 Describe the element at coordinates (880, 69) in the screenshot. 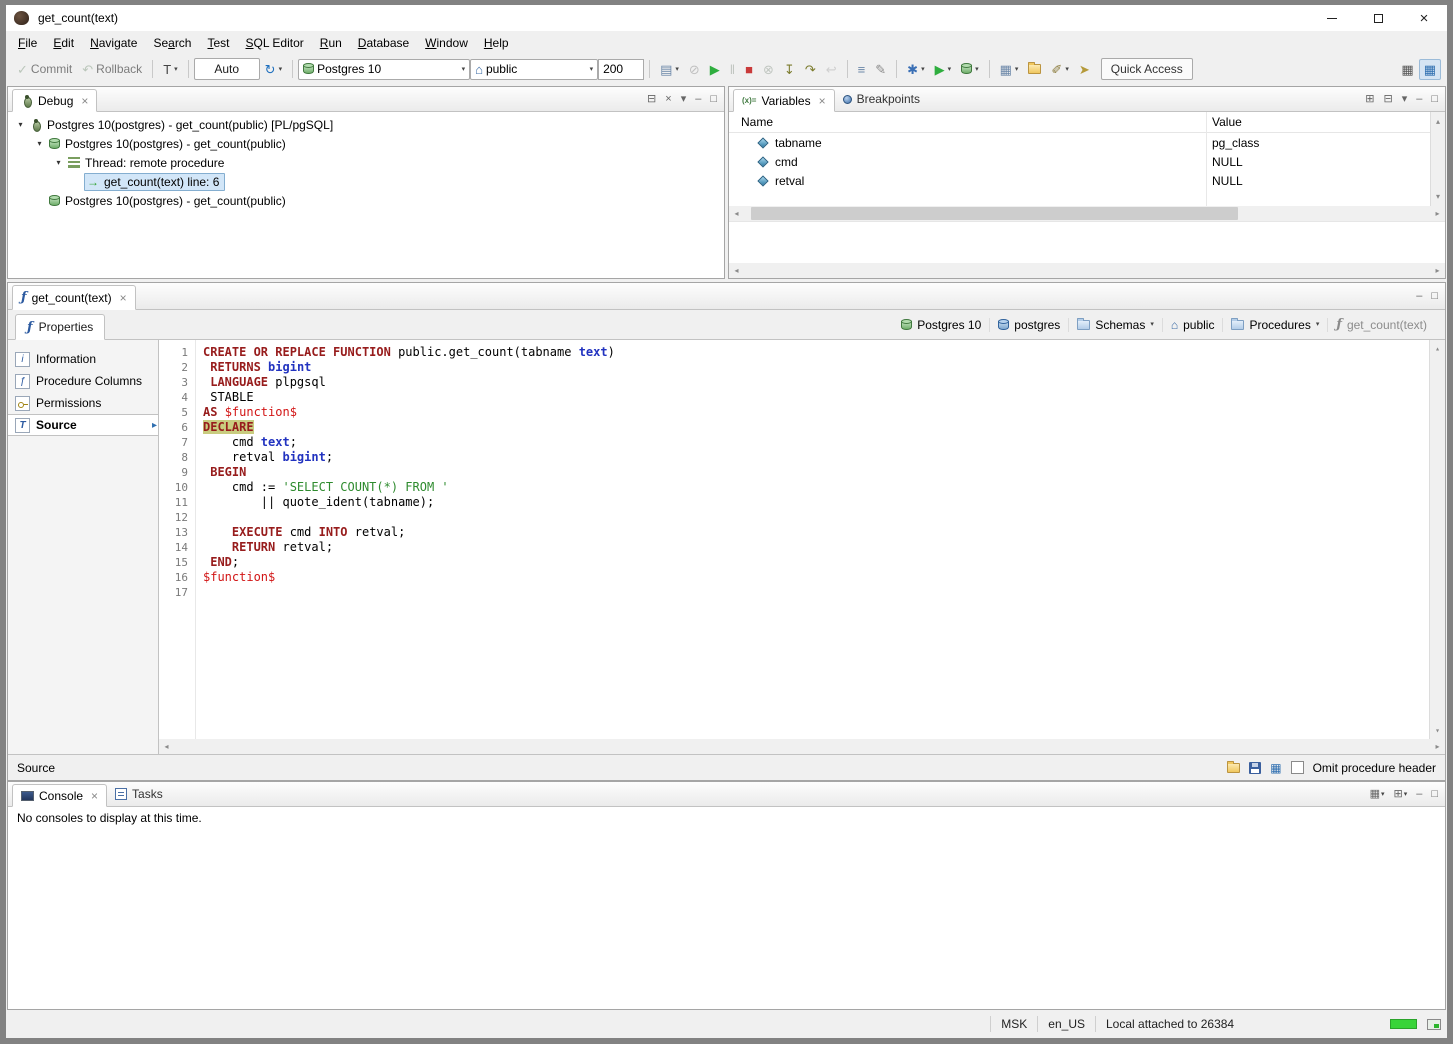

I see `edit-settings-button: ✎` at that location.